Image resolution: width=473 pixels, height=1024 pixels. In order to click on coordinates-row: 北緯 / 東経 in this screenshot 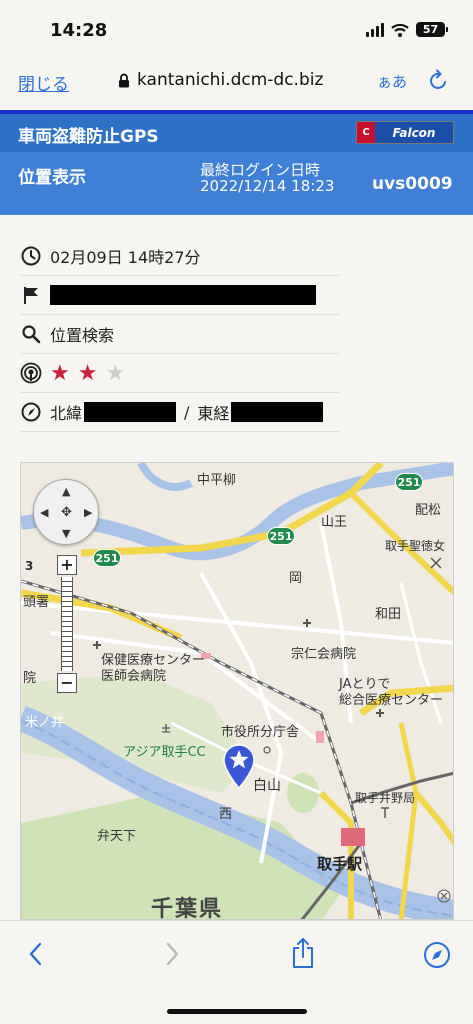, I will do `click(180, 412)`.